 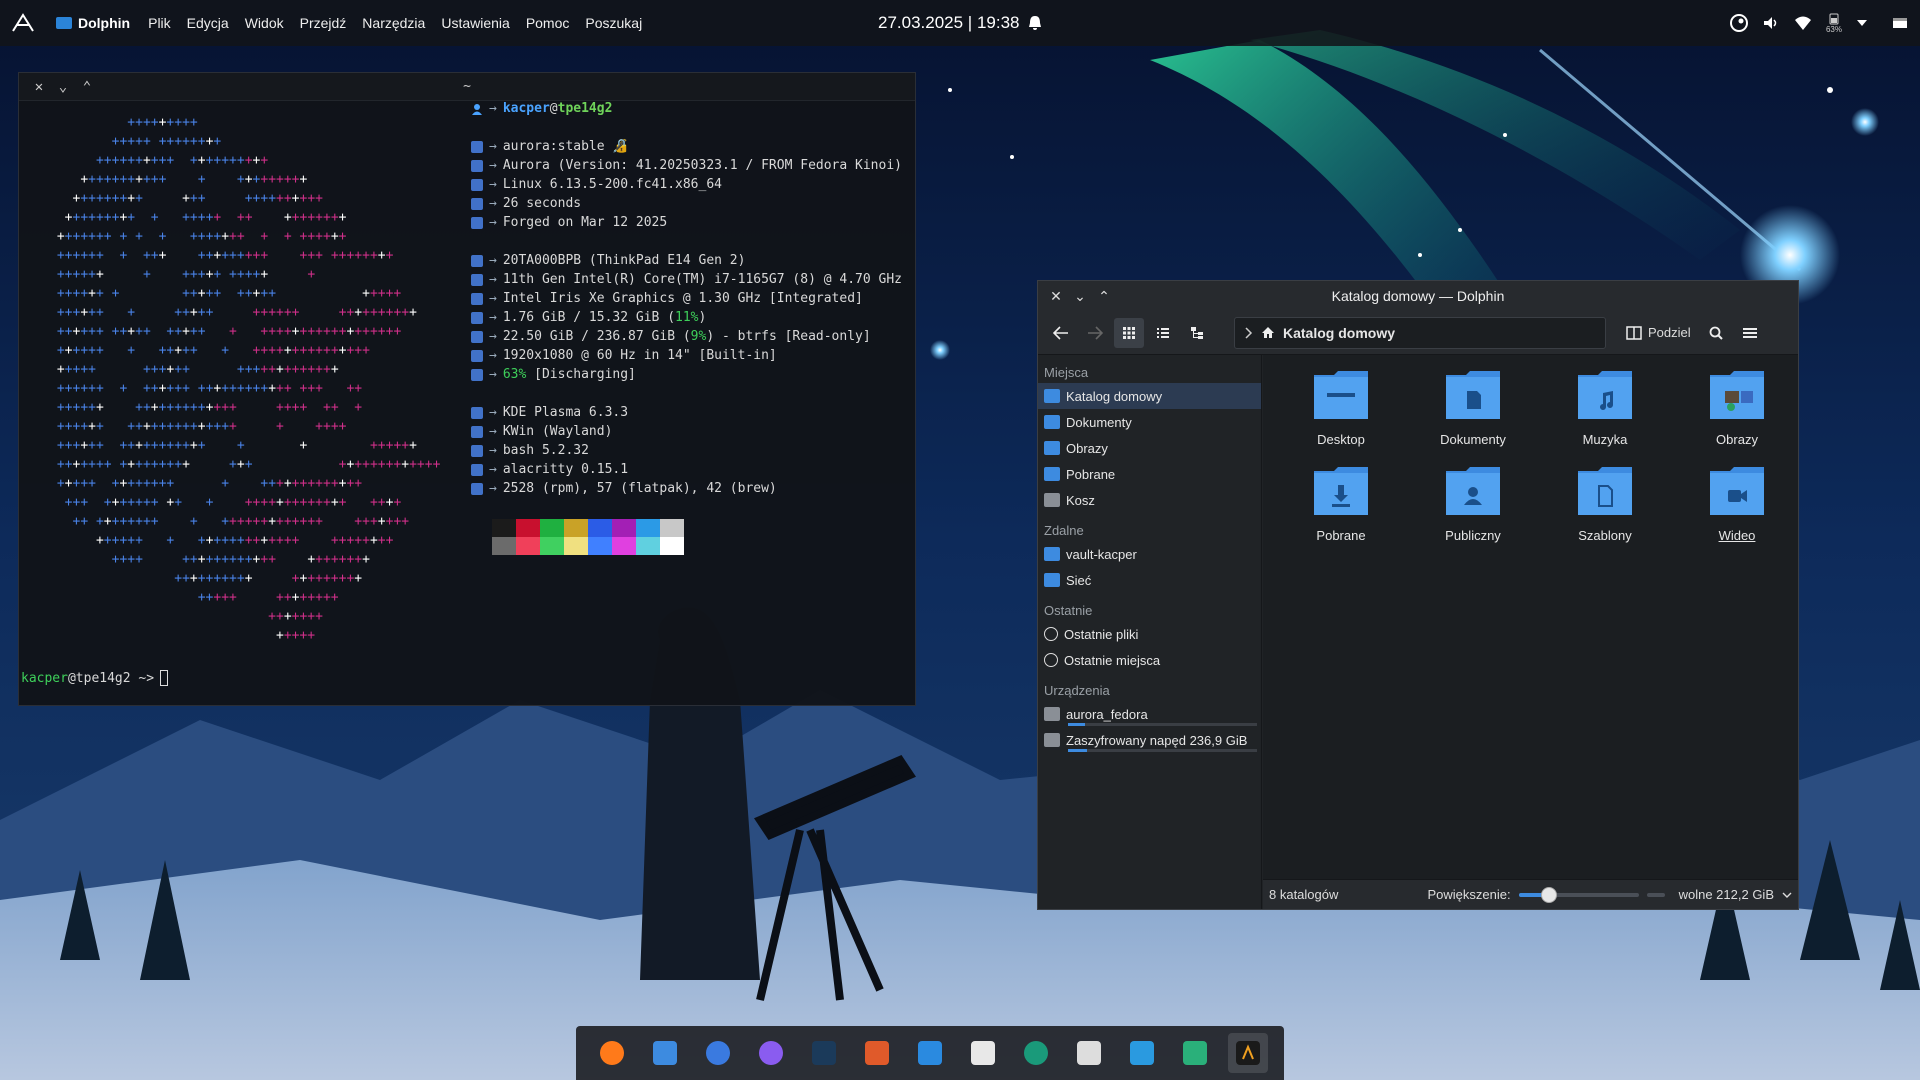 What do you see at coordinates (1095, 333) in the screenshot?
I see `forward-button` at bounding box center [1095, 333].